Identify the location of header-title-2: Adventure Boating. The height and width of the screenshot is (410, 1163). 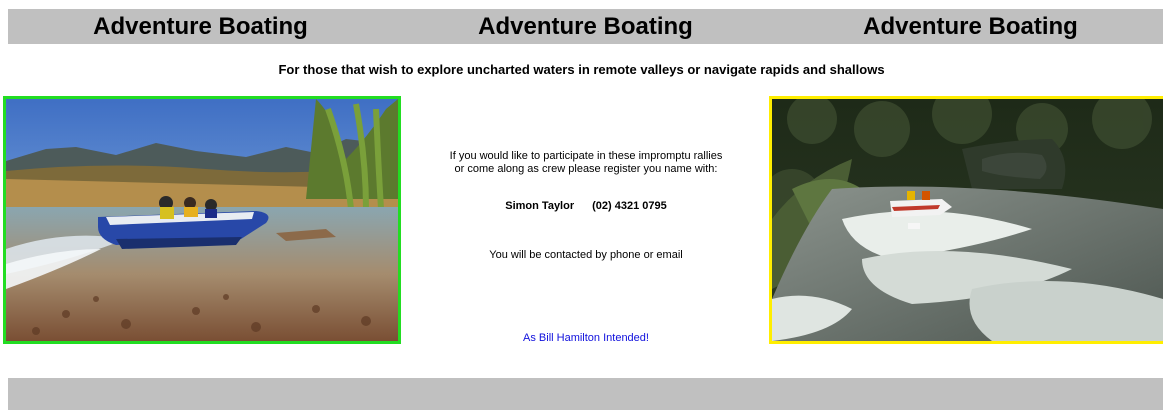
(585, 26).